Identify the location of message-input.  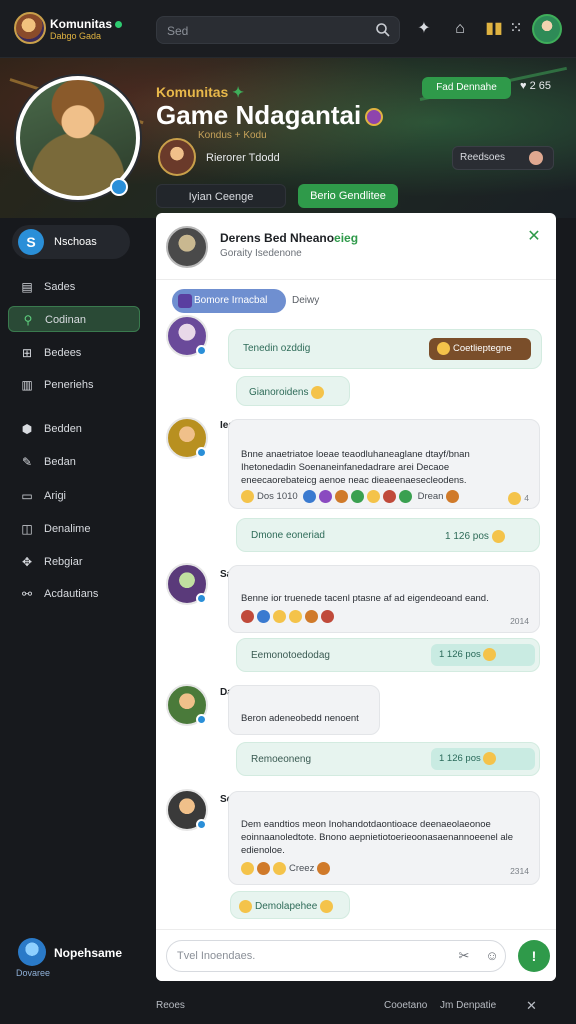
(336, 956).